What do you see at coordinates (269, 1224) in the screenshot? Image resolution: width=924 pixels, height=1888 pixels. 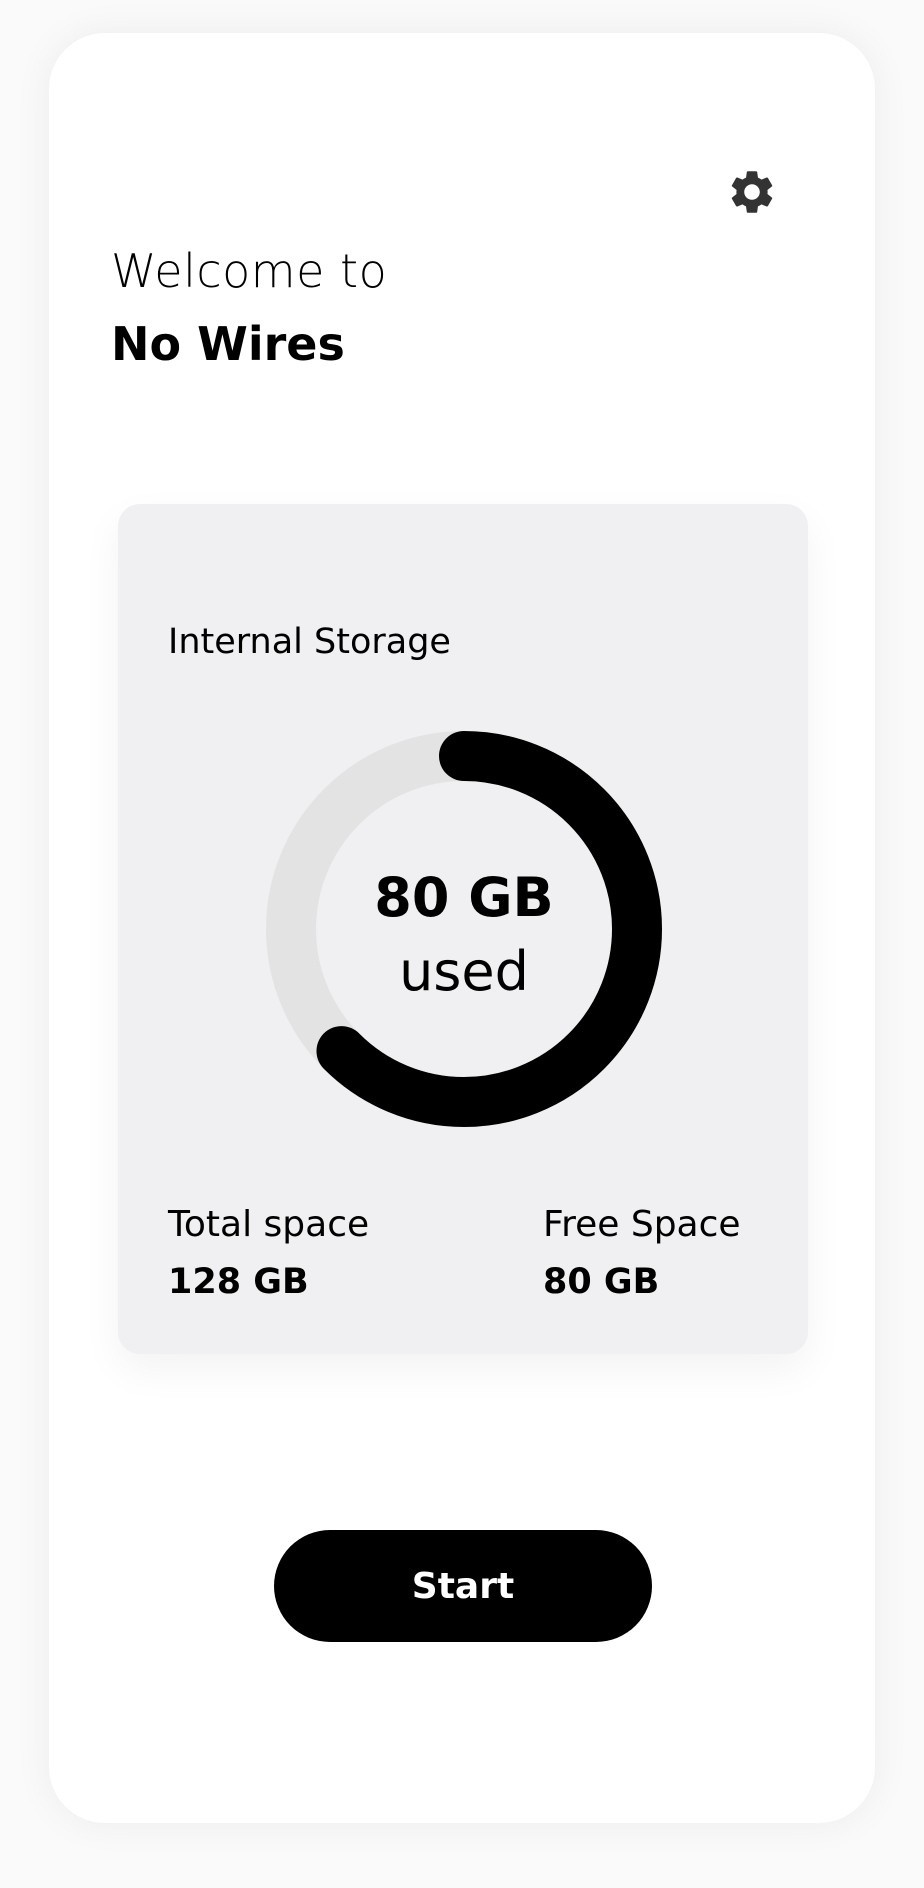 I see `total-space-label: Total space` at bounding box center [269, 1224].